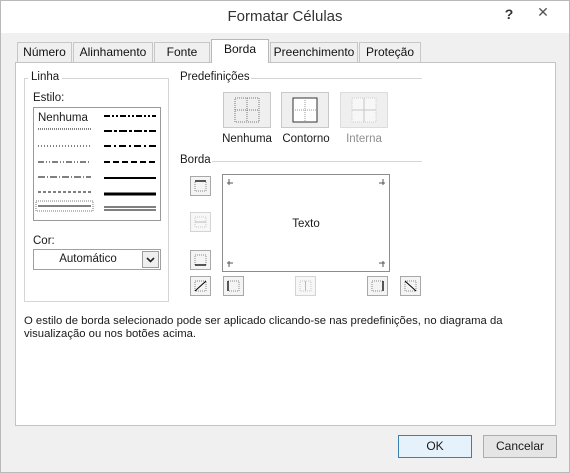  I want to click on preset-inside-icon, so click(364, 110).